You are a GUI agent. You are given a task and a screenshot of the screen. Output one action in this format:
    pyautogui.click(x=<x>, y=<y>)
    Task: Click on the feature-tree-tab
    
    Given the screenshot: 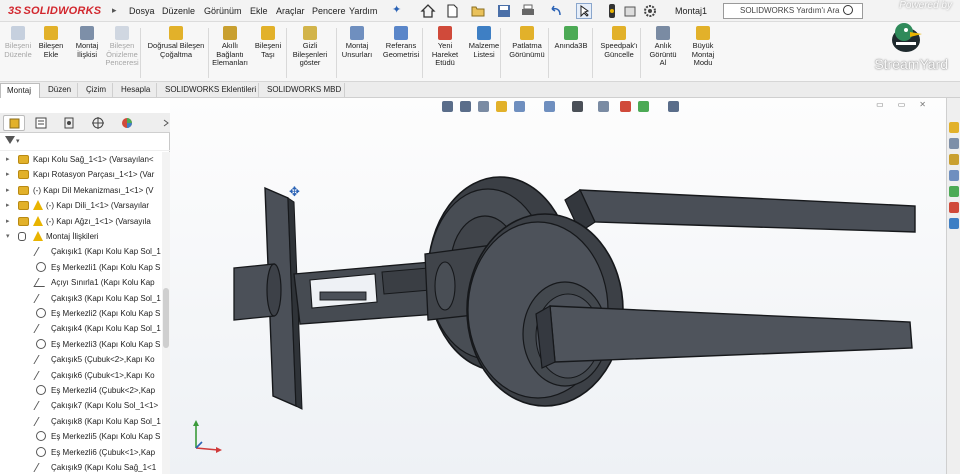 What is the action you would take?
    pyautogui.click(x=14, y=123)
    